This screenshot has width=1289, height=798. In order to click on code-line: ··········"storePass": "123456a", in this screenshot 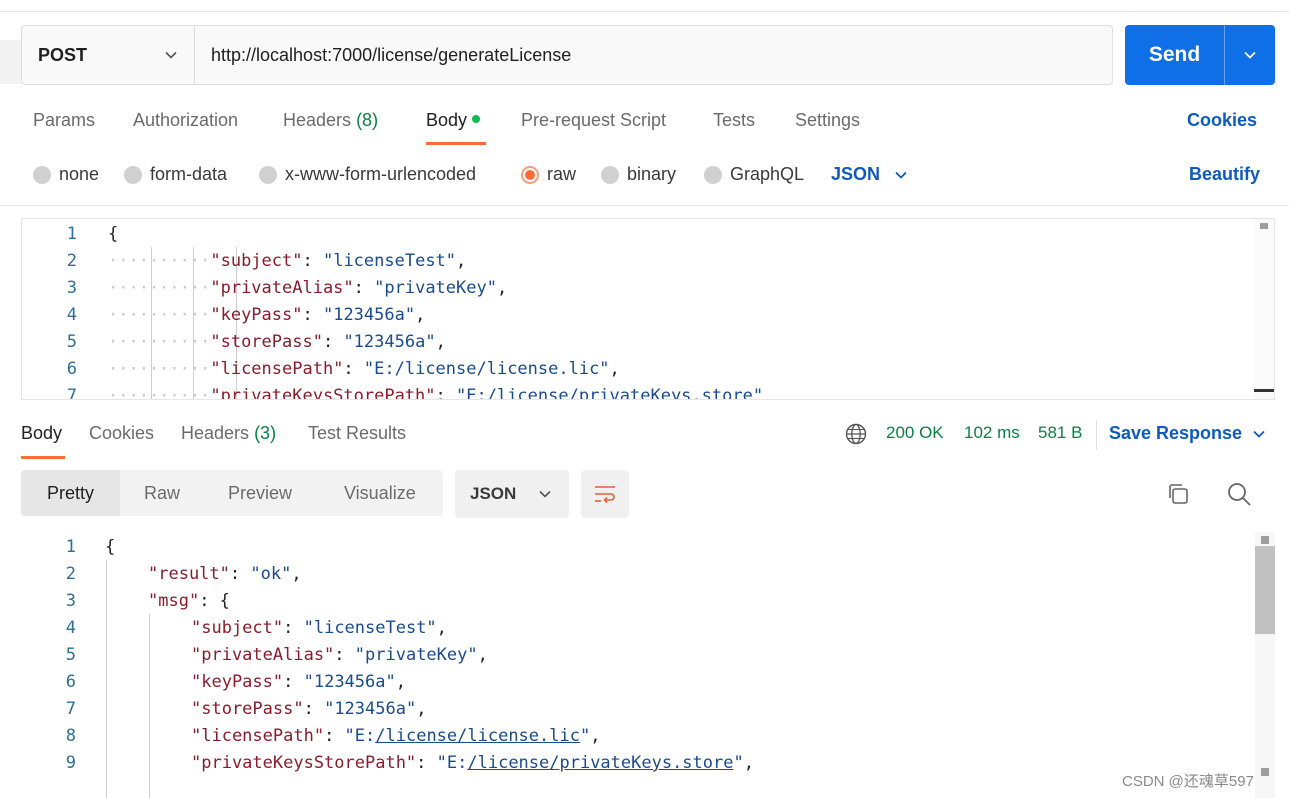, I will do `click(277, 342)`.